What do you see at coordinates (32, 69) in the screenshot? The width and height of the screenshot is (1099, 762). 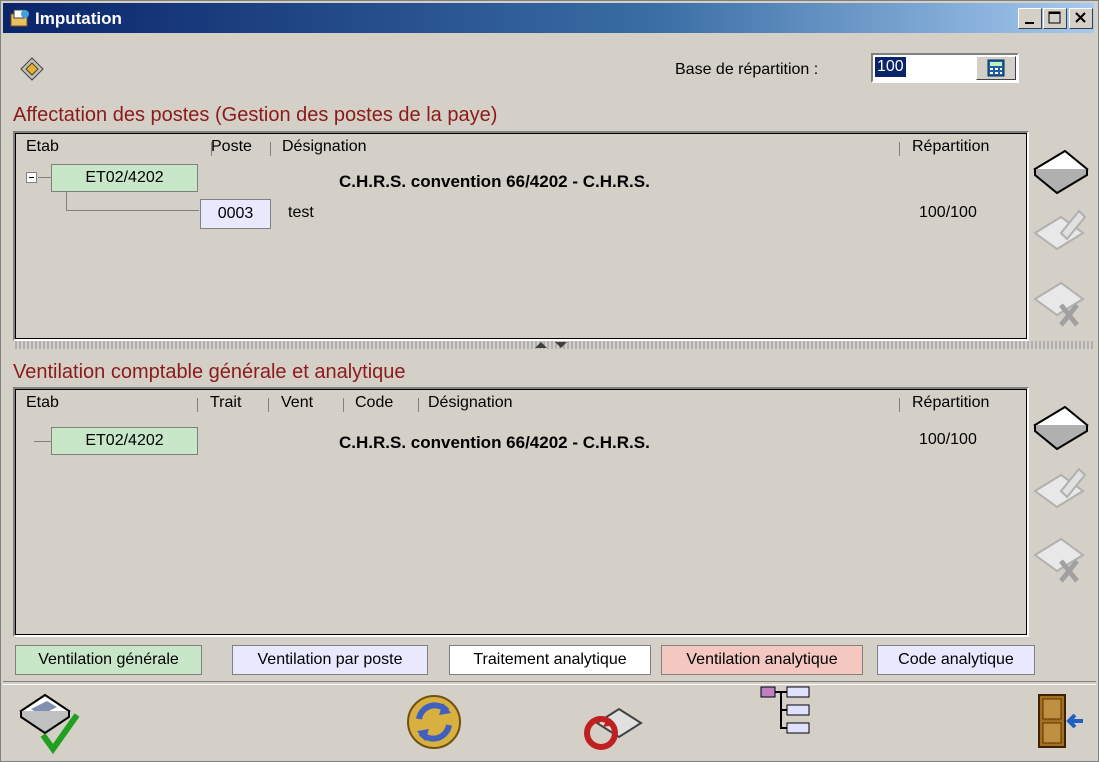 I see `tool-icon` at bounding box center [32, 69].